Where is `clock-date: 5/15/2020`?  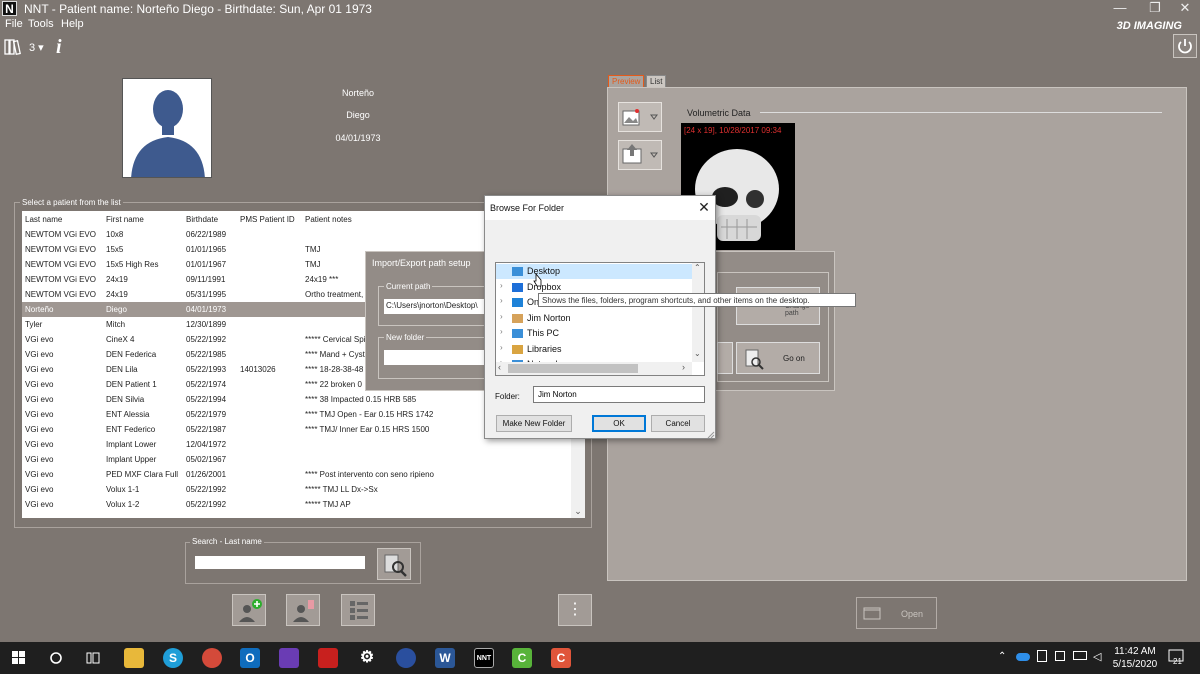
clock-date: 5/15/2020 is located at coordinates (1135, 664).